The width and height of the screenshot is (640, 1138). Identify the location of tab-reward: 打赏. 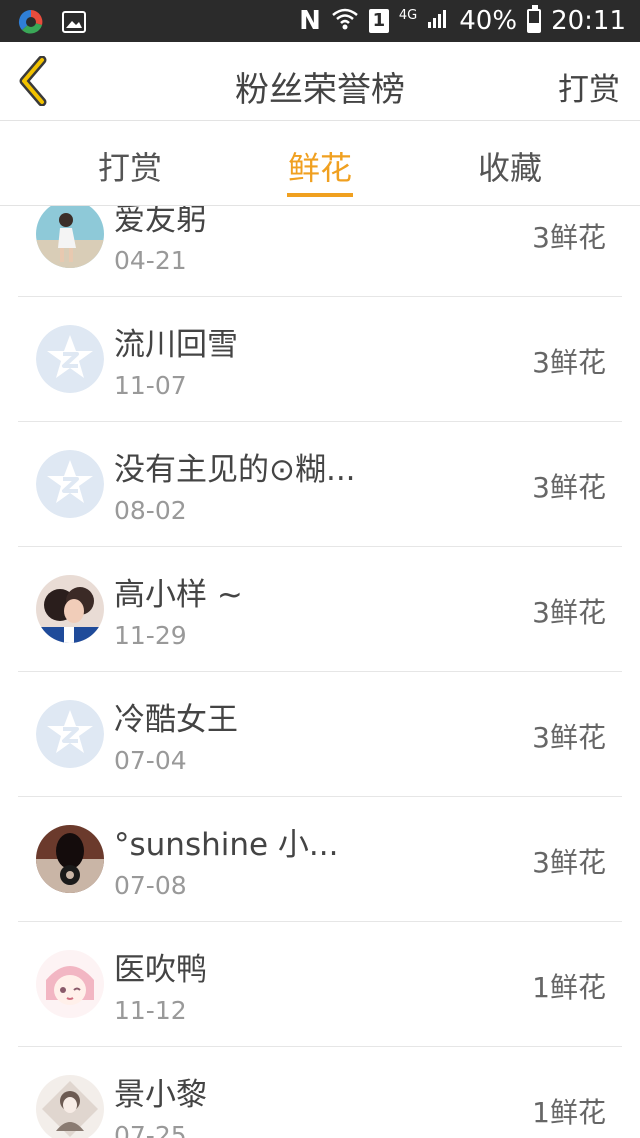
(130, 166).